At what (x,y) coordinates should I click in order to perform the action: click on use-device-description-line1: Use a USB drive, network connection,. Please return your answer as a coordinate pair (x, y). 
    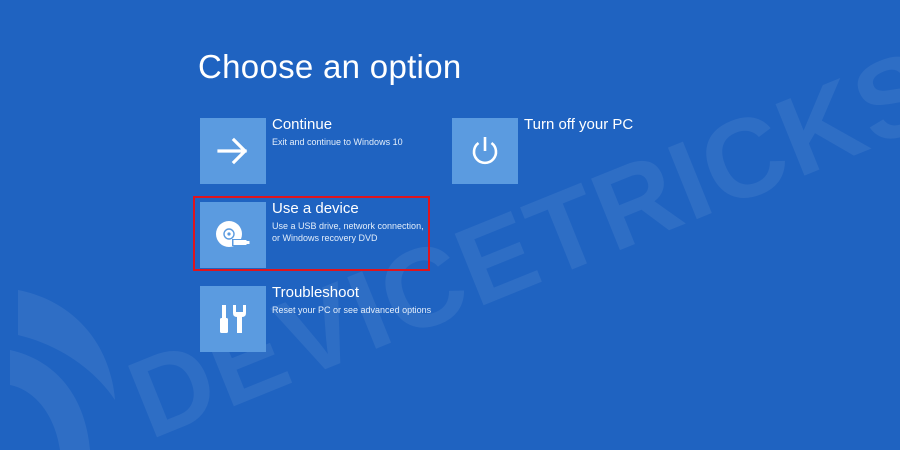
    Looking at the image, I should click on (348, 226).